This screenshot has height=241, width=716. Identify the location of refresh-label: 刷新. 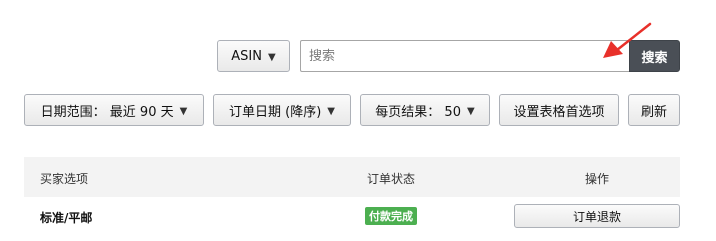
(653, 112).